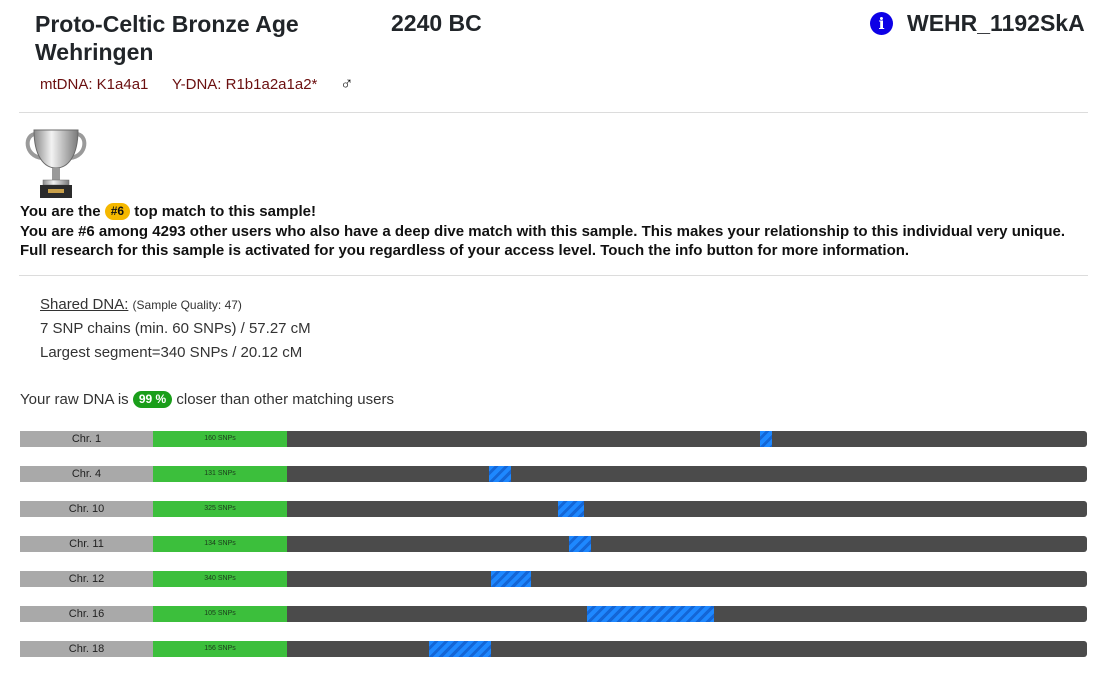 This screenshot has width=1105, height=680. What do you see at coordinates (60, 211) in the screenshot?
I see `top-match-prefix: You are the` at bounding box center [60, 211].